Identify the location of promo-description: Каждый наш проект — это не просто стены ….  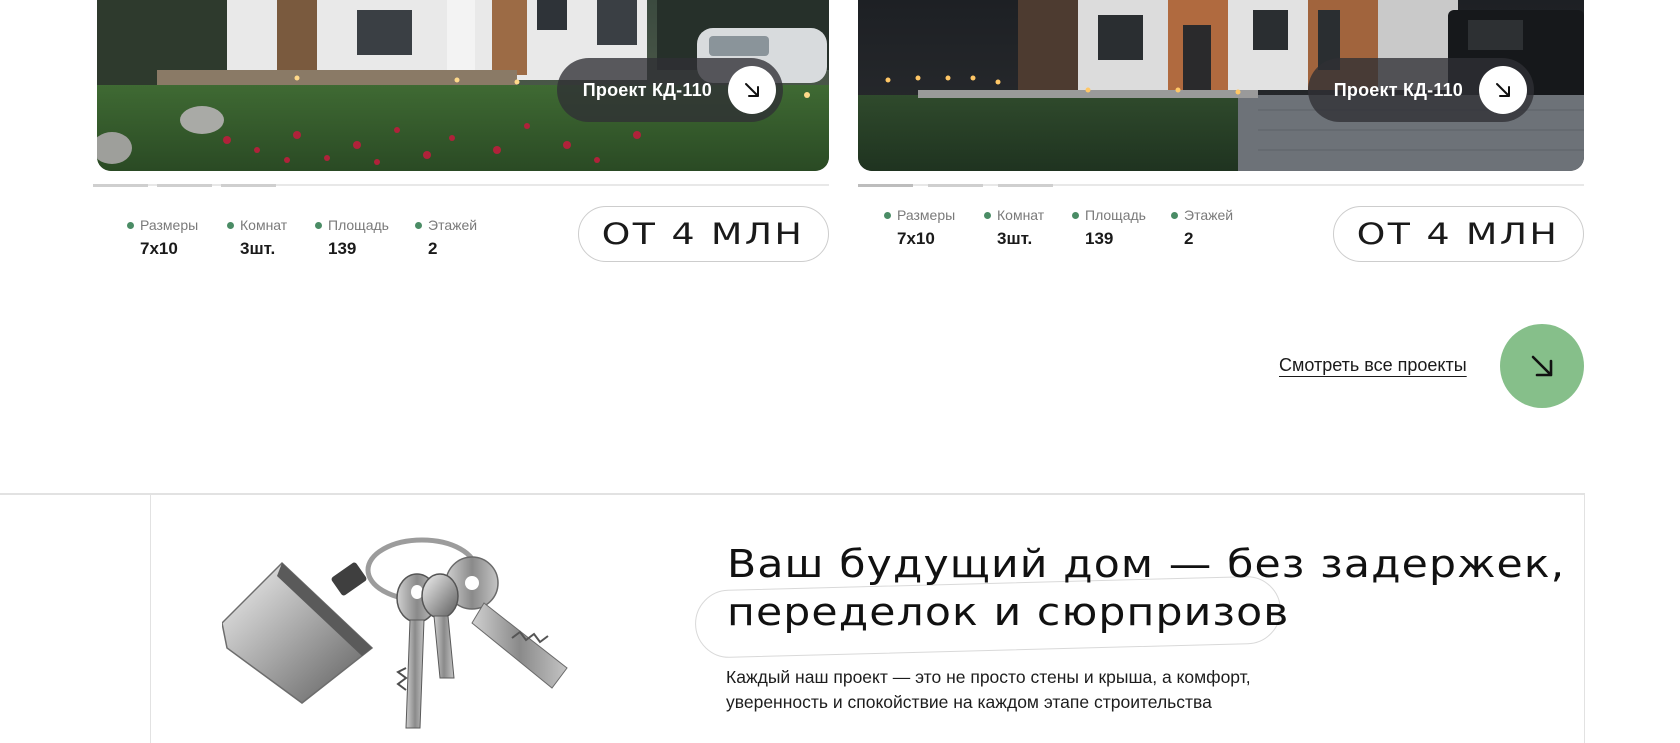
(1036, 690).